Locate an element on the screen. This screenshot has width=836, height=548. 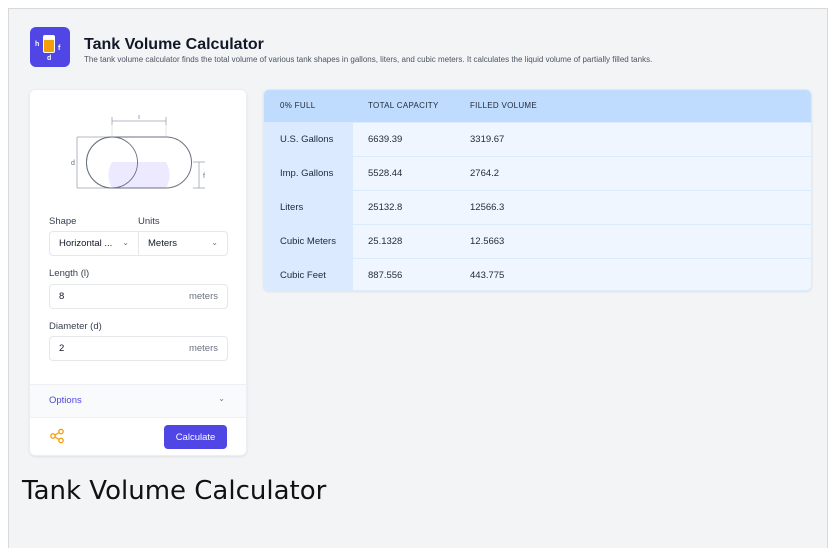
diameter-input: 2 meters is located at coordinates (138, 348).